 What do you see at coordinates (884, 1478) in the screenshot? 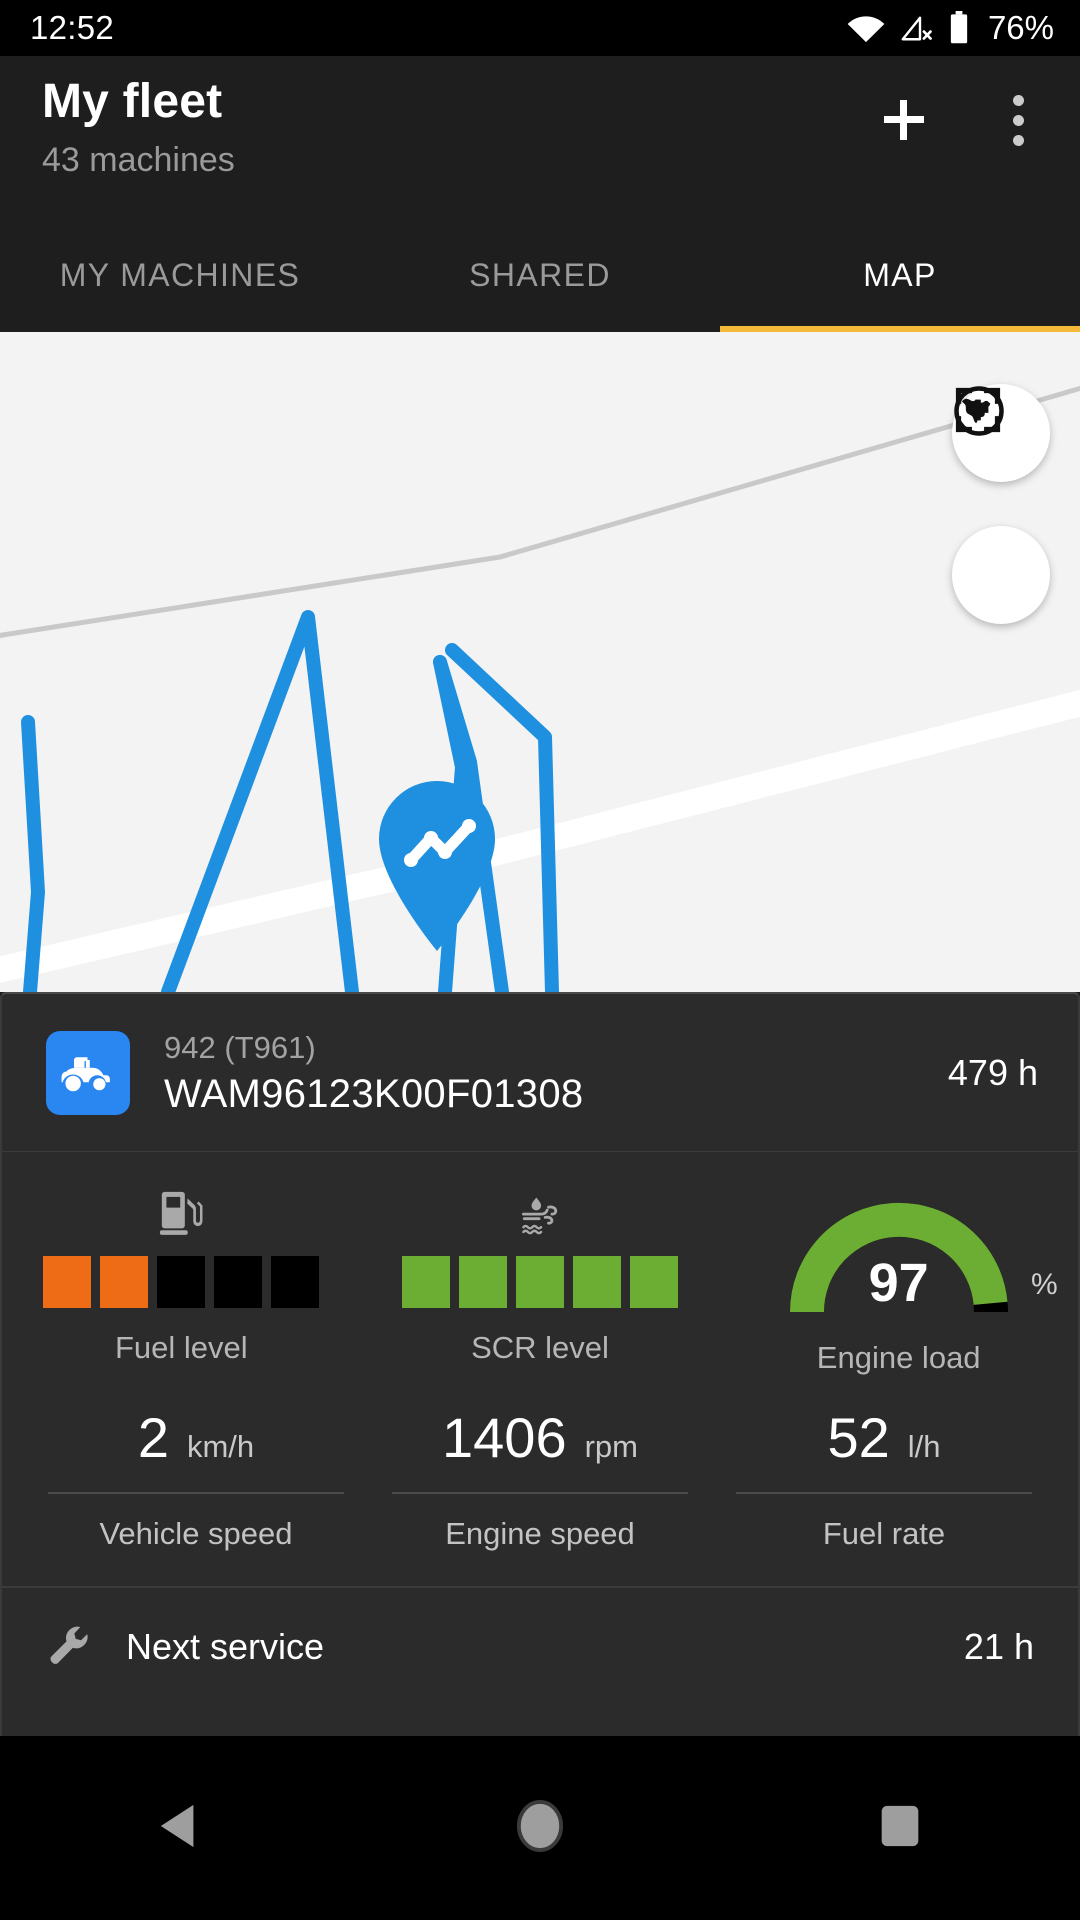
I see `metric-fuel-rate: 52 l/h Fuel rate` at bounding box center [884, 1478].